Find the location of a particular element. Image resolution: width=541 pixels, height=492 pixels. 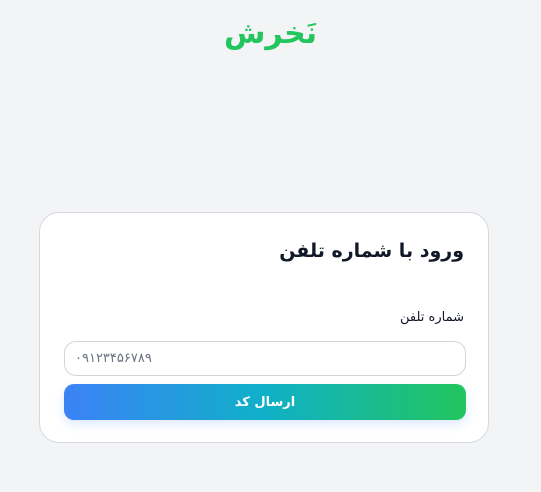

send-code-button: ارسال کد is located at coordinates (265, 402).